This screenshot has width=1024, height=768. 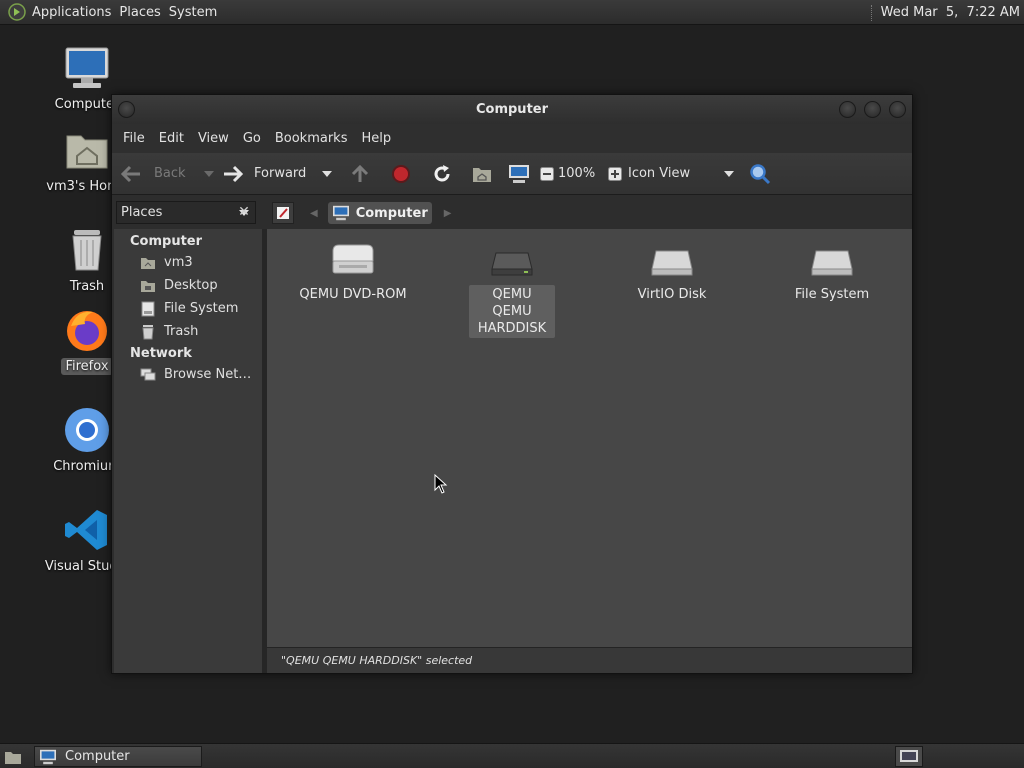 I want to click on firefox-icon, so click(x=87, y=331).